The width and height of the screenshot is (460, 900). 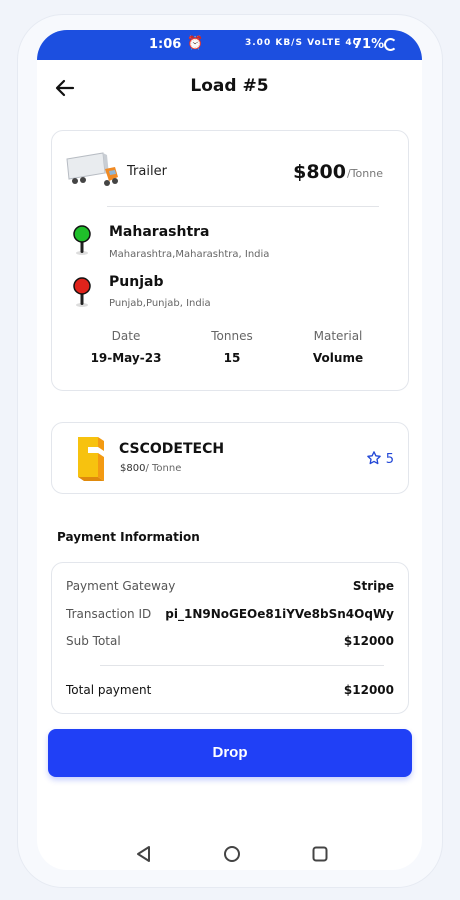 What do you see at coordinates (232, 347) in the screenshot?
I see `meta-tonnes: Tonnes 15` at bounding box center [232, 347].